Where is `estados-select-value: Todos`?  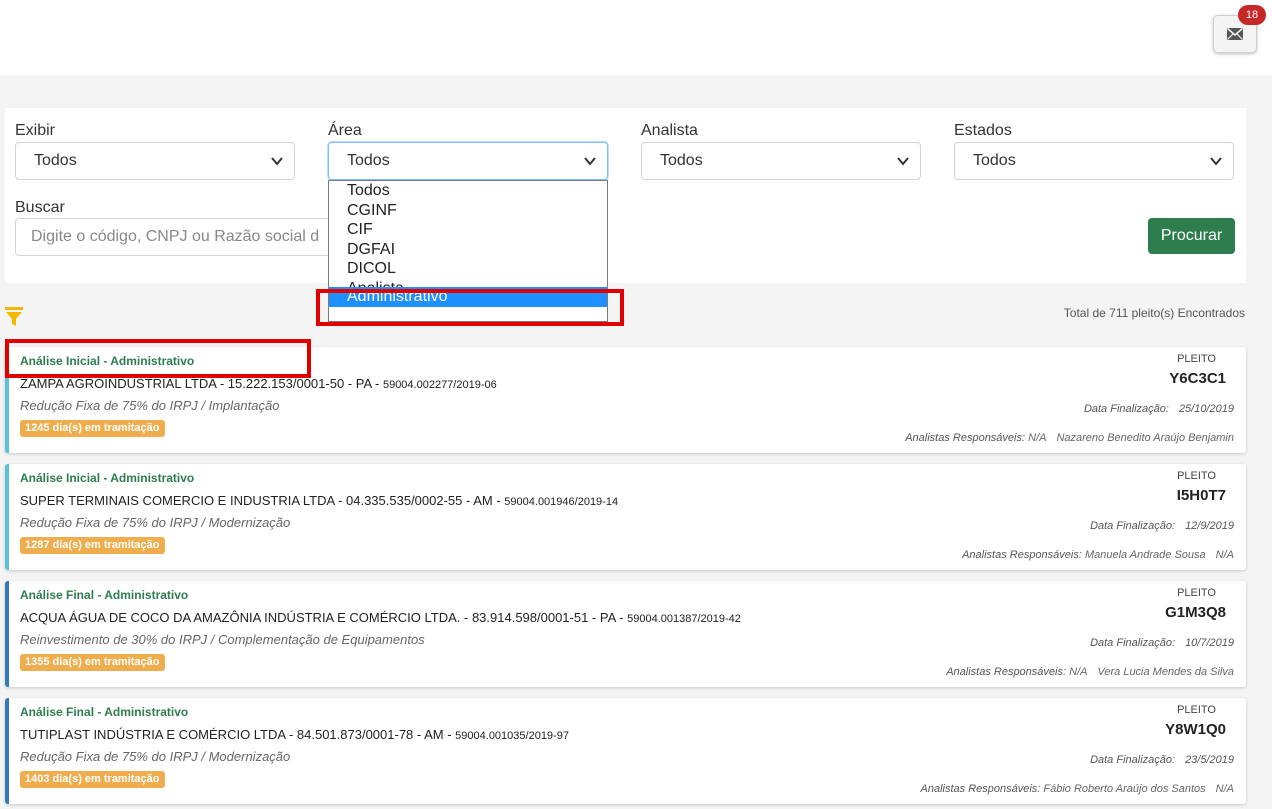
estados-select-value: Todos is located at coordinates (994, 160).